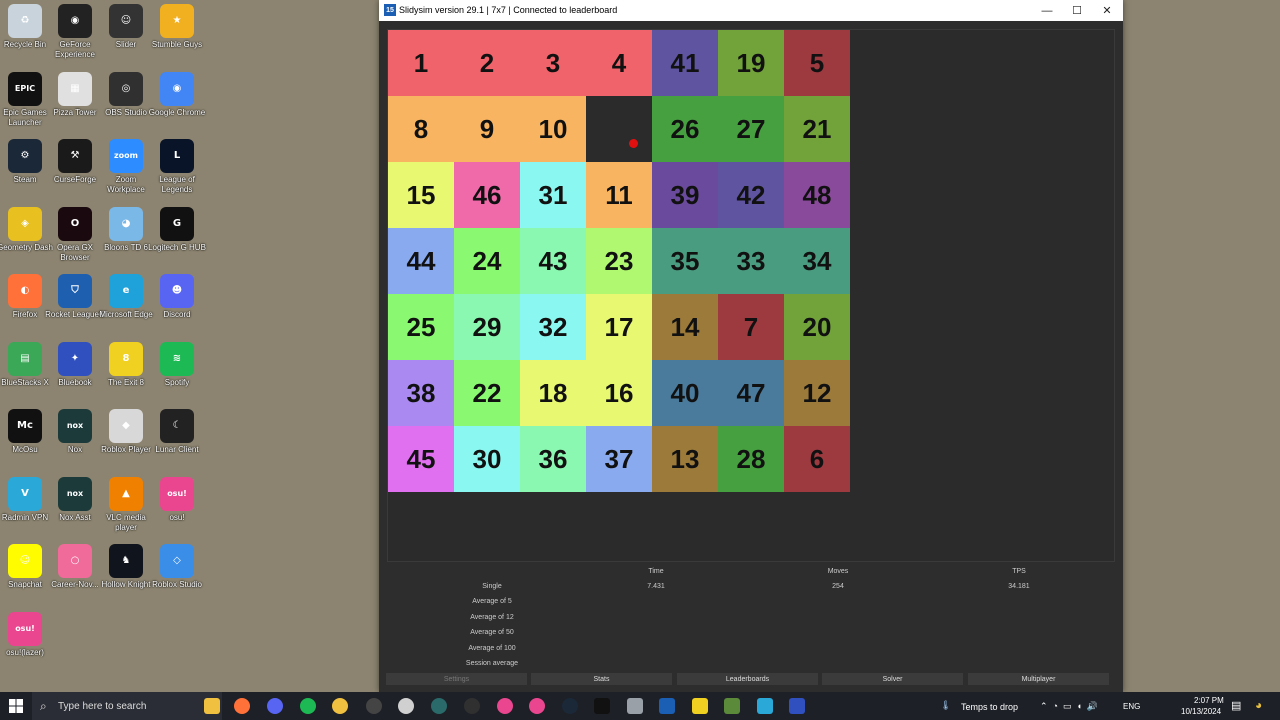 The height and width of the screenshot is (720, 1280). What do you see at coordinates (667, 706) in the screenshot?
I see `slidysim-icon` at bounding box center [667, 706].